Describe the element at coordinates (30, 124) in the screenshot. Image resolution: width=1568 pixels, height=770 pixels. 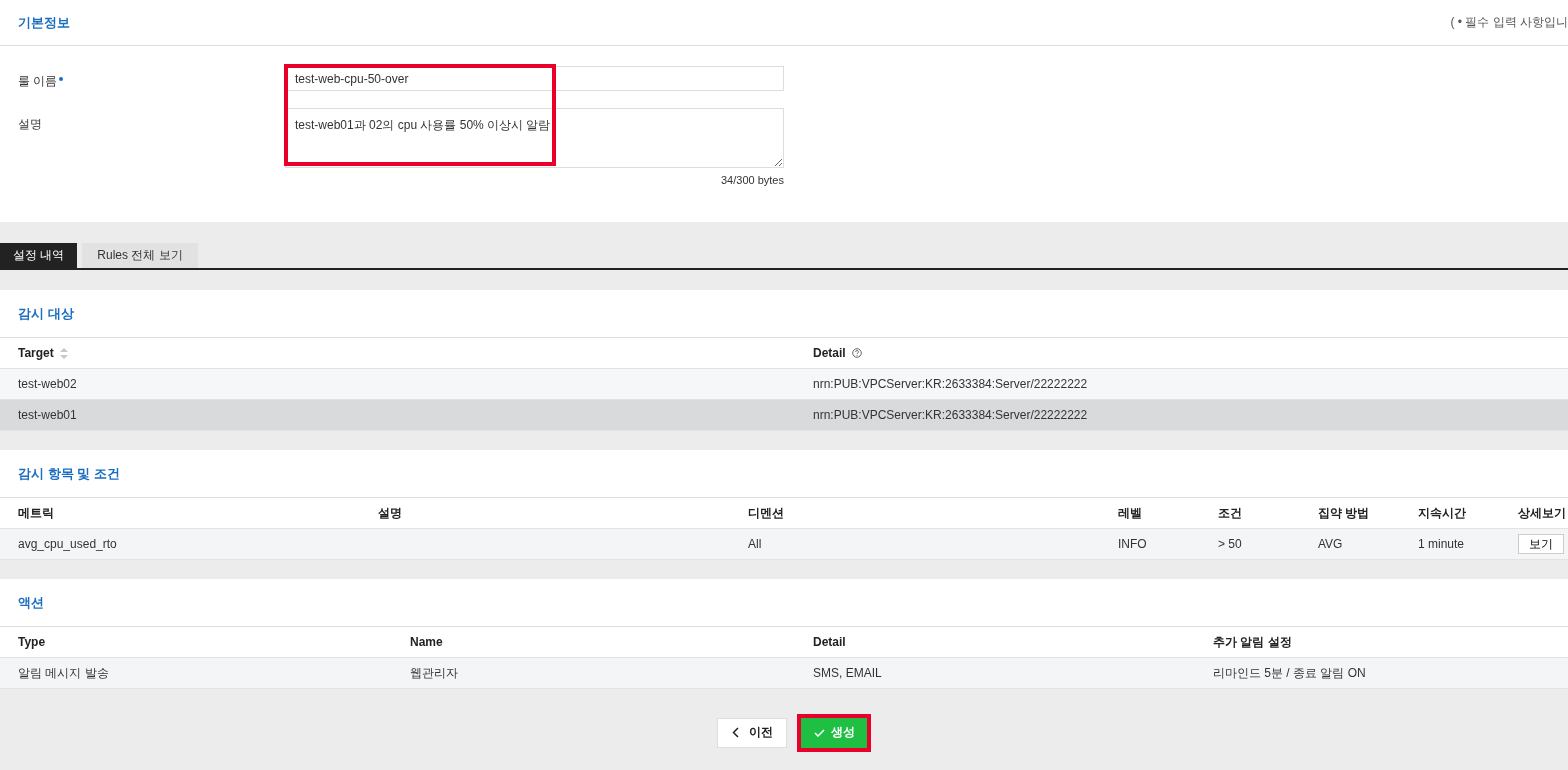
I see `field-label: 설명` at that location.